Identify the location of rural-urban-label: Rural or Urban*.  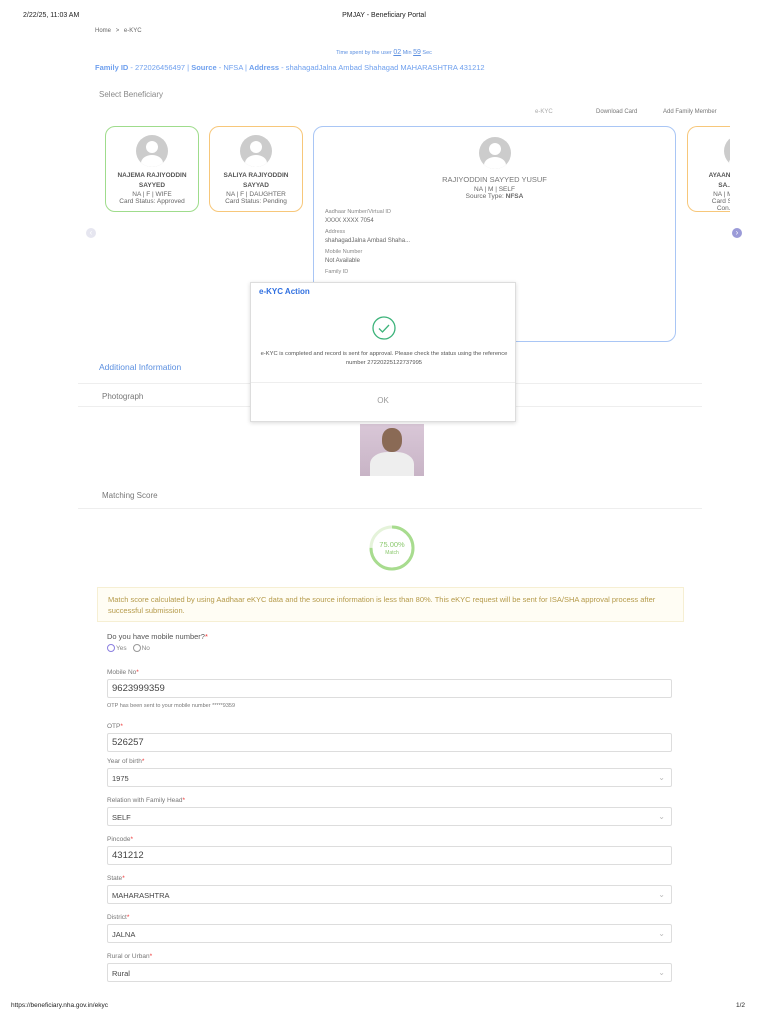
(130, 956).